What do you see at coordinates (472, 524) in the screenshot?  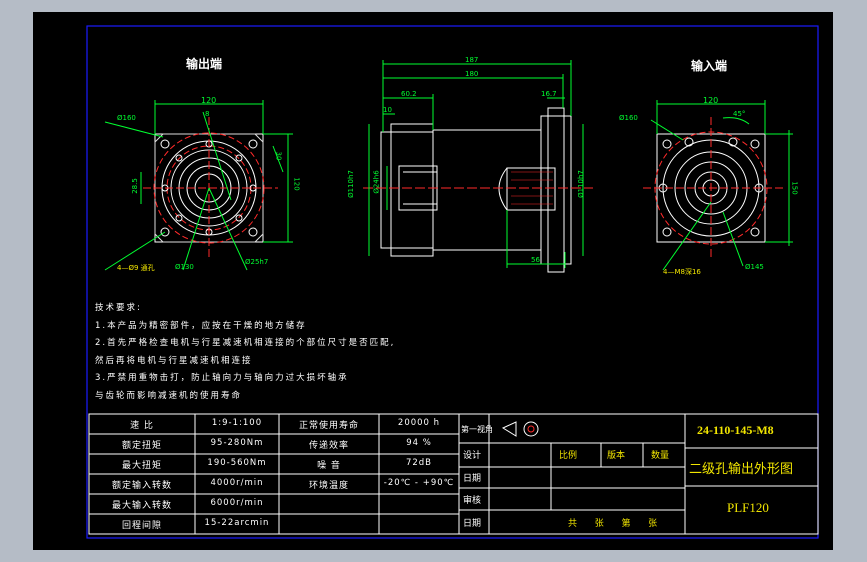 I see `date2-label: 日期` at bounding box center [472, 524].